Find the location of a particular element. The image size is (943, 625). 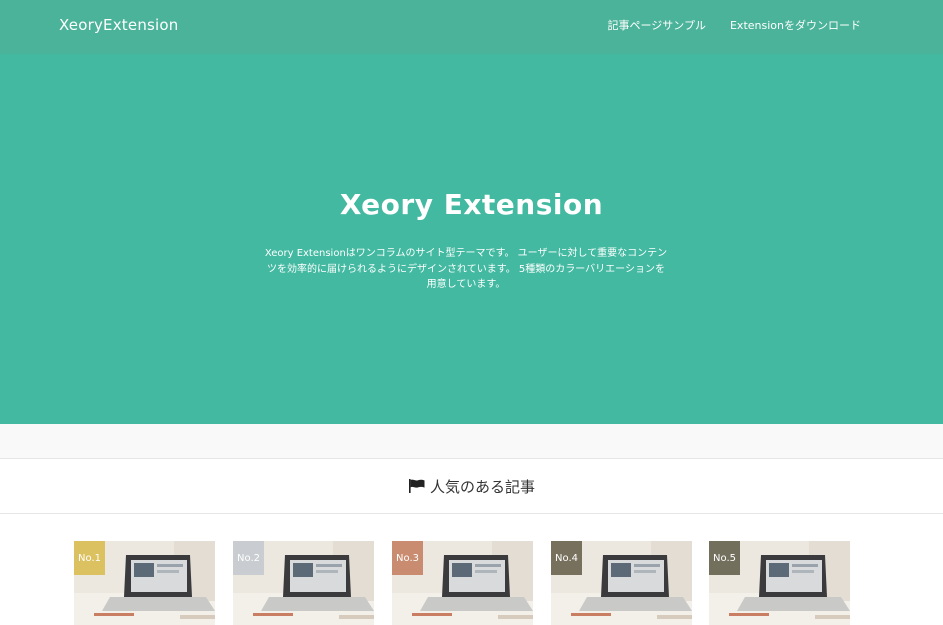

global-nav: 記事ページサンプル Extensionをダウンロード is located at coordinates (734, 25).